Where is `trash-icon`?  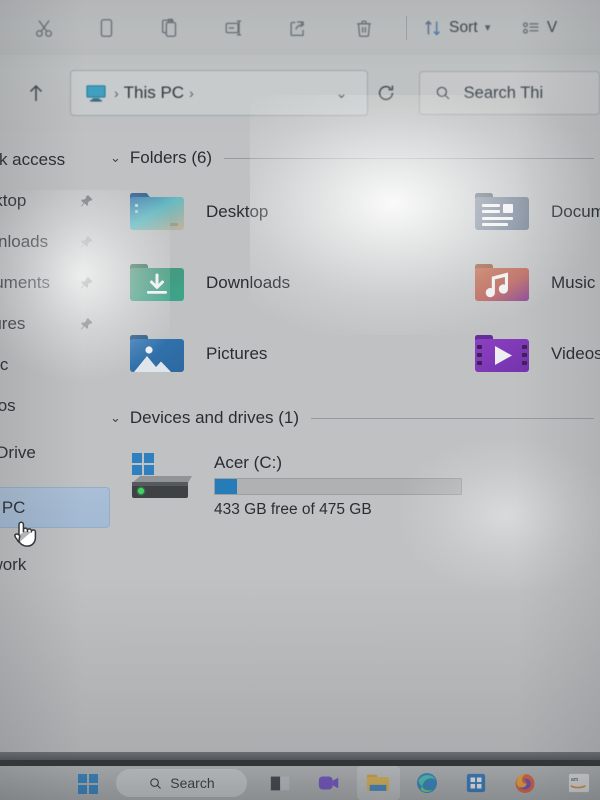 trash-icon is located at coordinates (363, 28).